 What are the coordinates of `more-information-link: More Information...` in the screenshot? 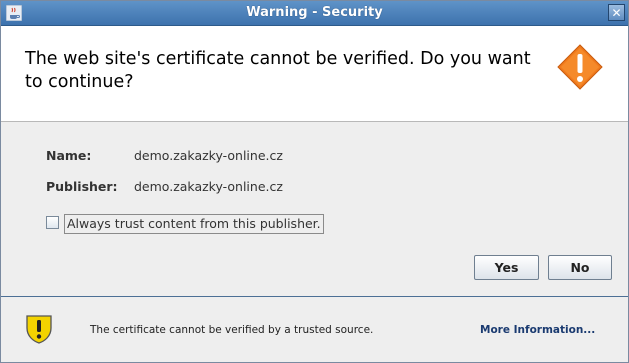 It's located at (537, 330).